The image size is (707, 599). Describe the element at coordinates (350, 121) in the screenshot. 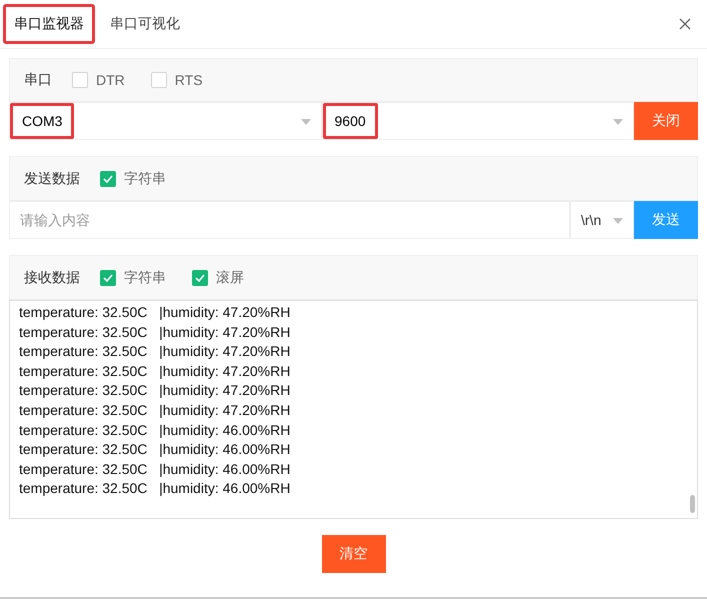

I see `select-value: 9600` at that location.